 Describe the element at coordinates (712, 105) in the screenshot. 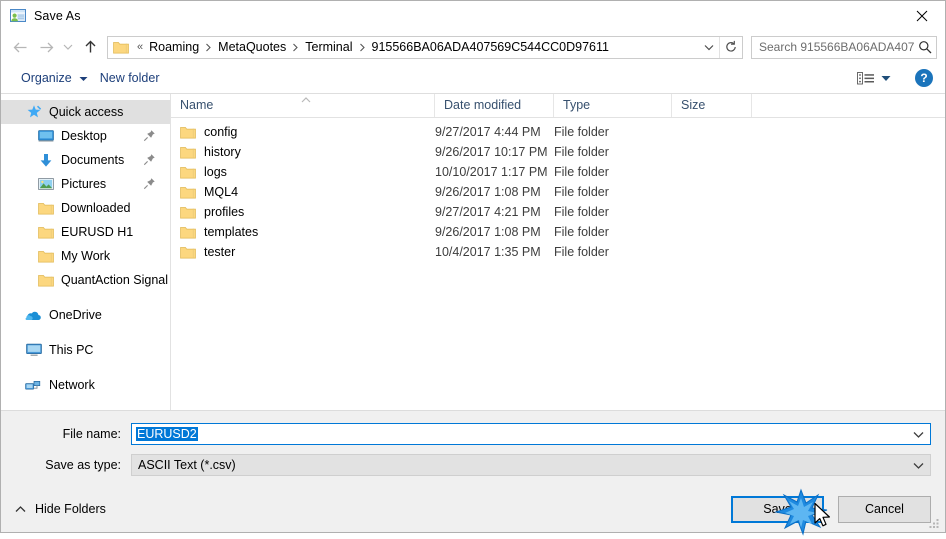

I see `column-header-size: Size` at that location.